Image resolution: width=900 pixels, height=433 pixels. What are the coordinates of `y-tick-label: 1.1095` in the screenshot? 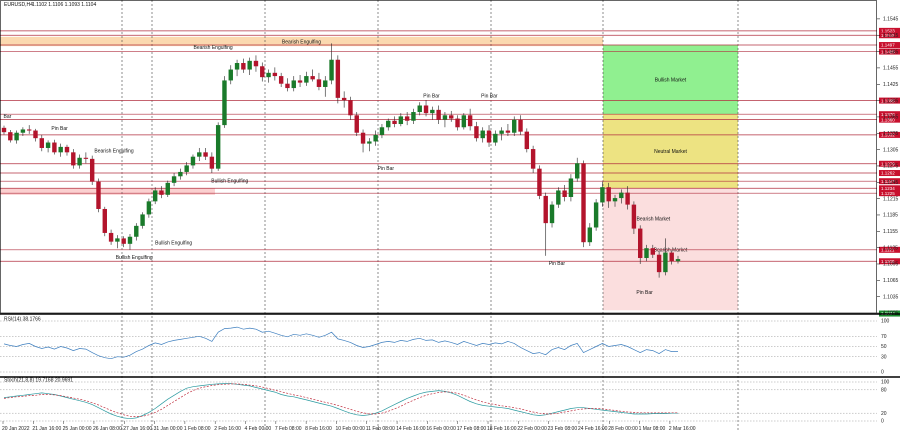 It's located at (891, 265).